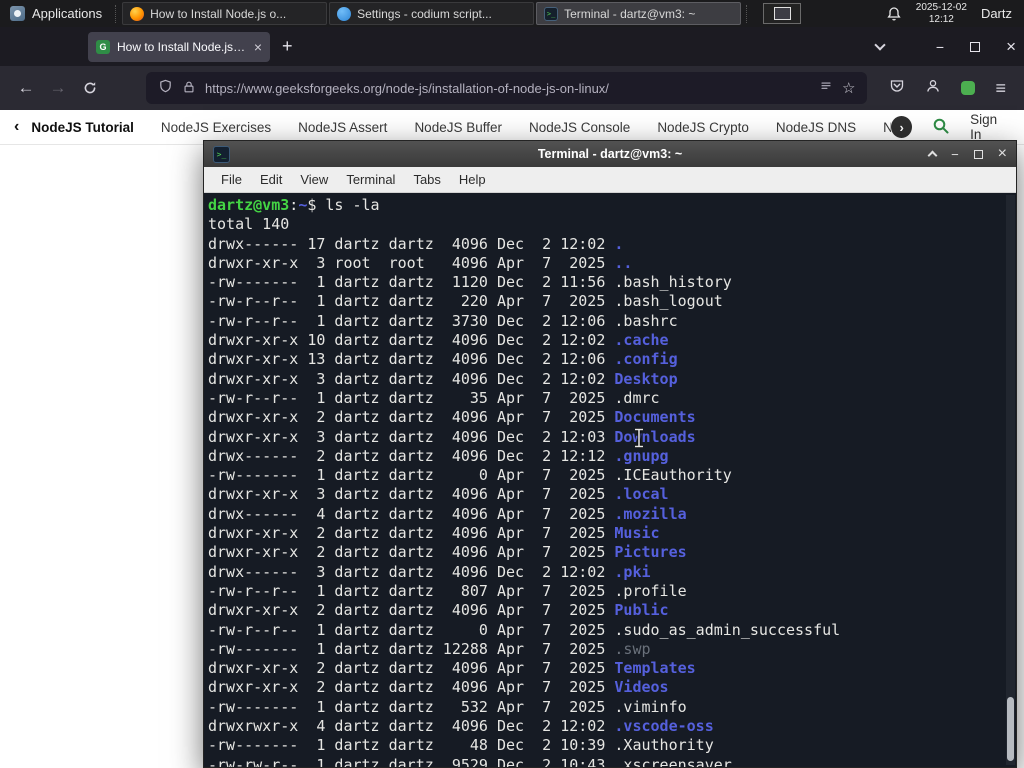 The image size is (1024, 768). Describe the element at coordinates (650, 706) in the screenshot. I see `file-name: .viminfo` at that location.